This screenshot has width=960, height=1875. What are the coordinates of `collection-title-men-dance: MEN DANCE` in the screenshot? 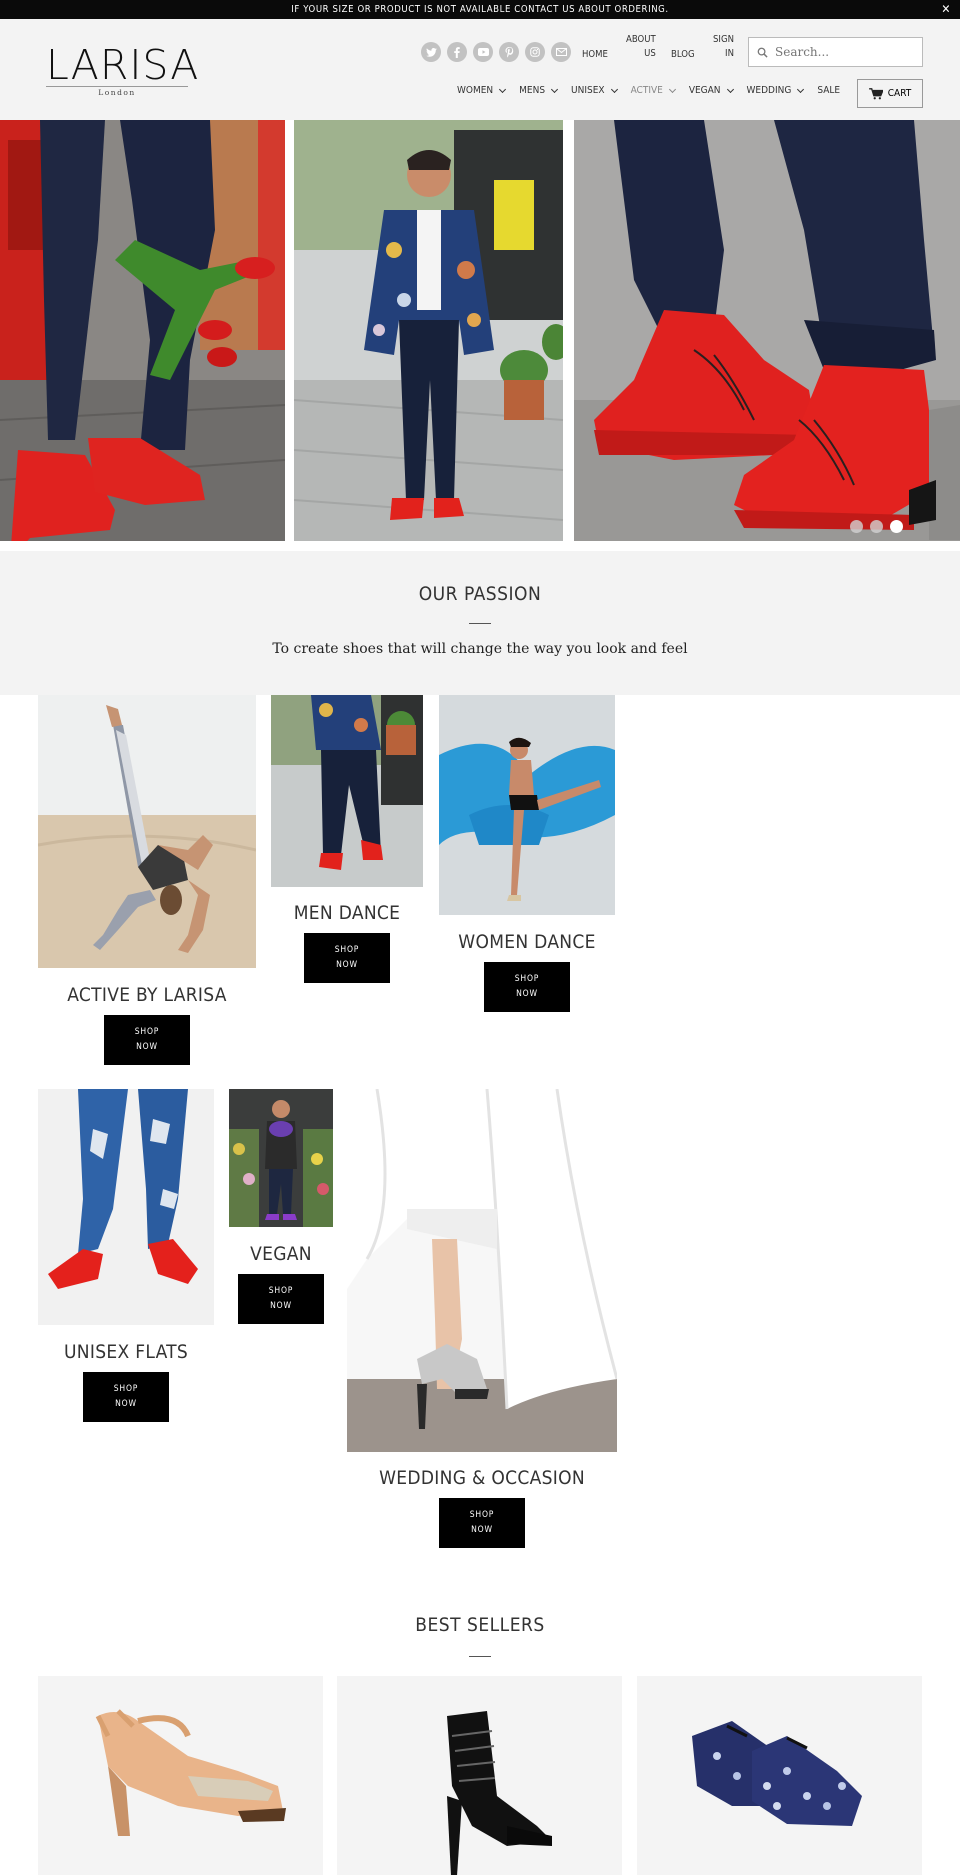 It's located at (347, 913).